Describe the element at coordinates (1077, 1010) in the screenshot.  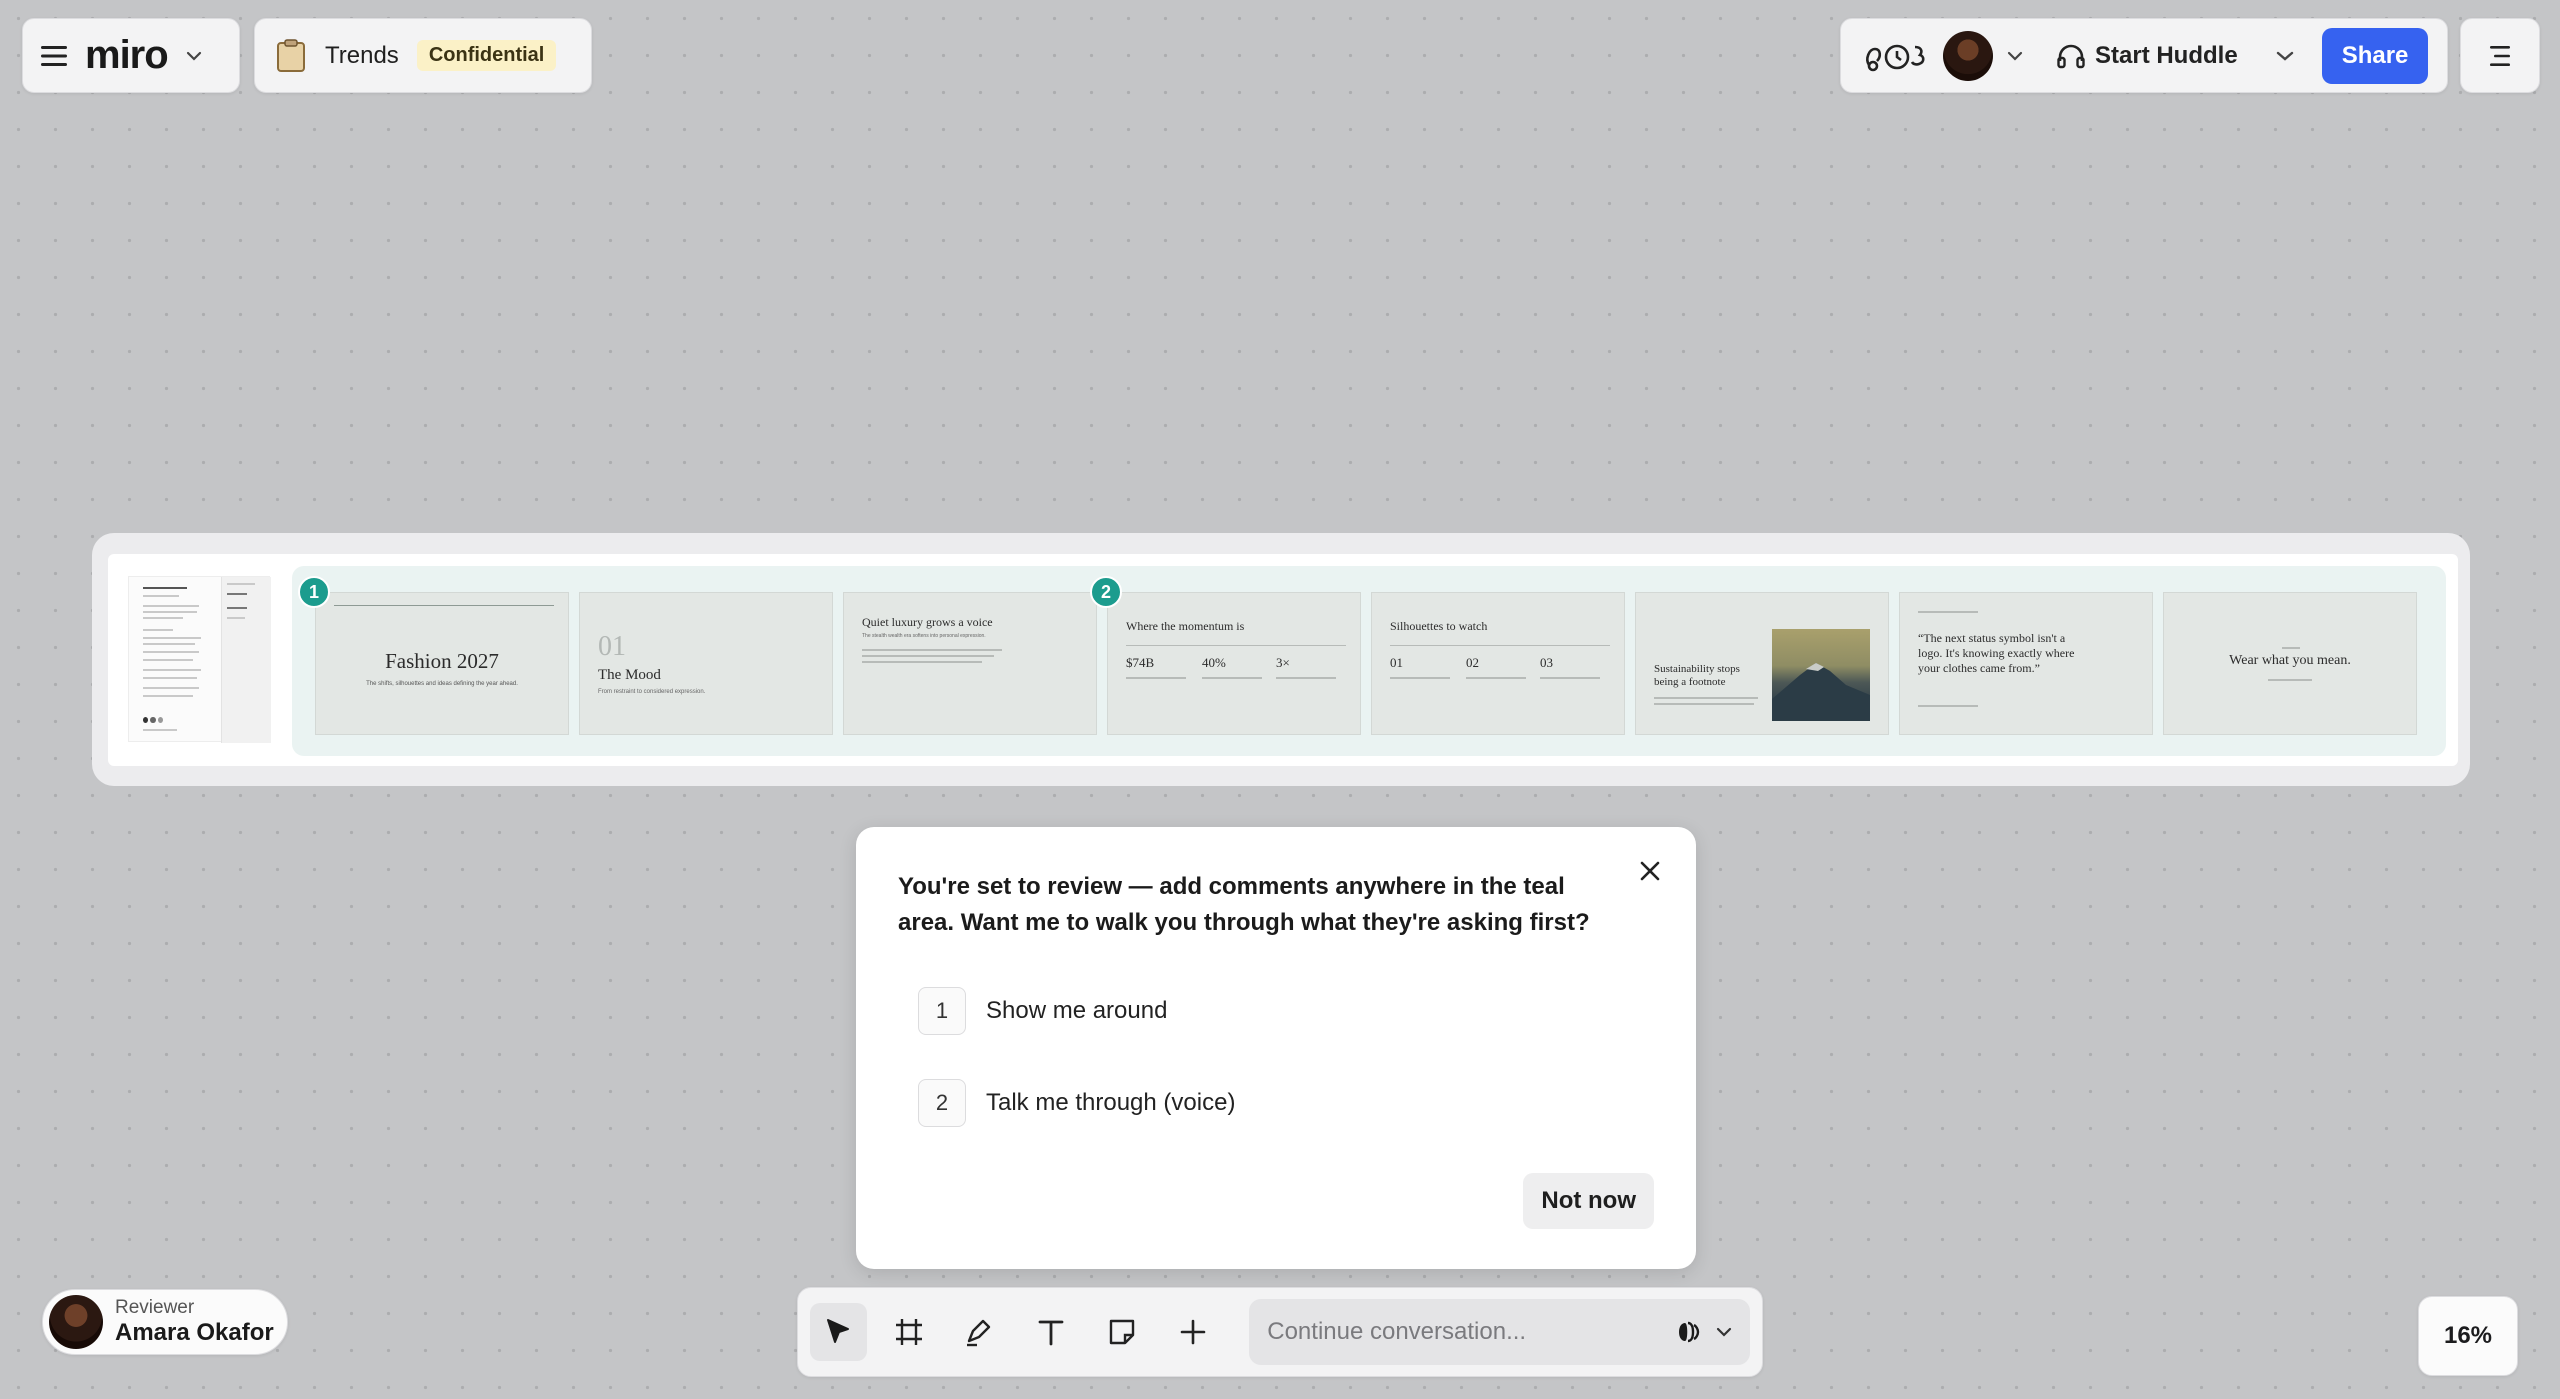
I see `option-label: Show me around` at that location.